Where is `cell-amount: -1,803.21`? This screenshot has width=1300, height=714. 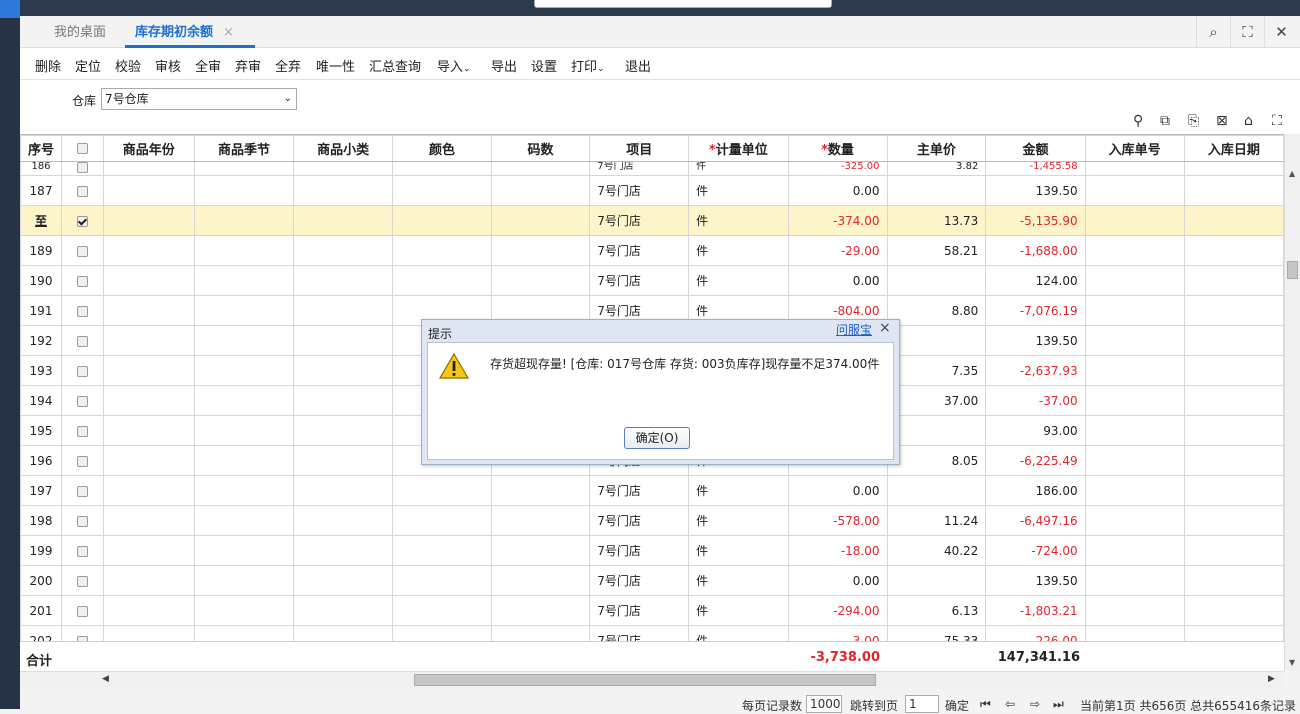
cell-amount: -1,803.21 is located at coordinates (1035, 610).